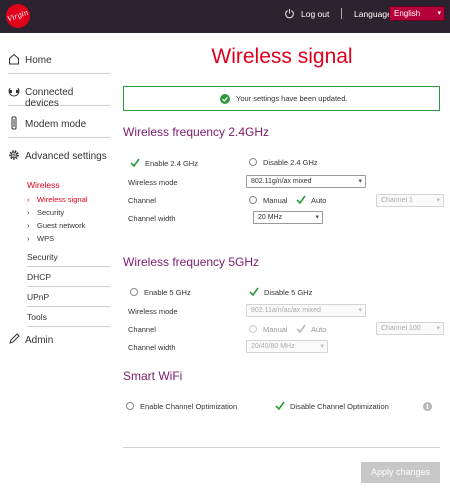 Image resolution: width=450 pixels, height=492 pixels. What do you see at coordinates (68, 297) in the screenshot?
I see `sidebar-item-upnp: UPnP` at bounding box center [68, 297].